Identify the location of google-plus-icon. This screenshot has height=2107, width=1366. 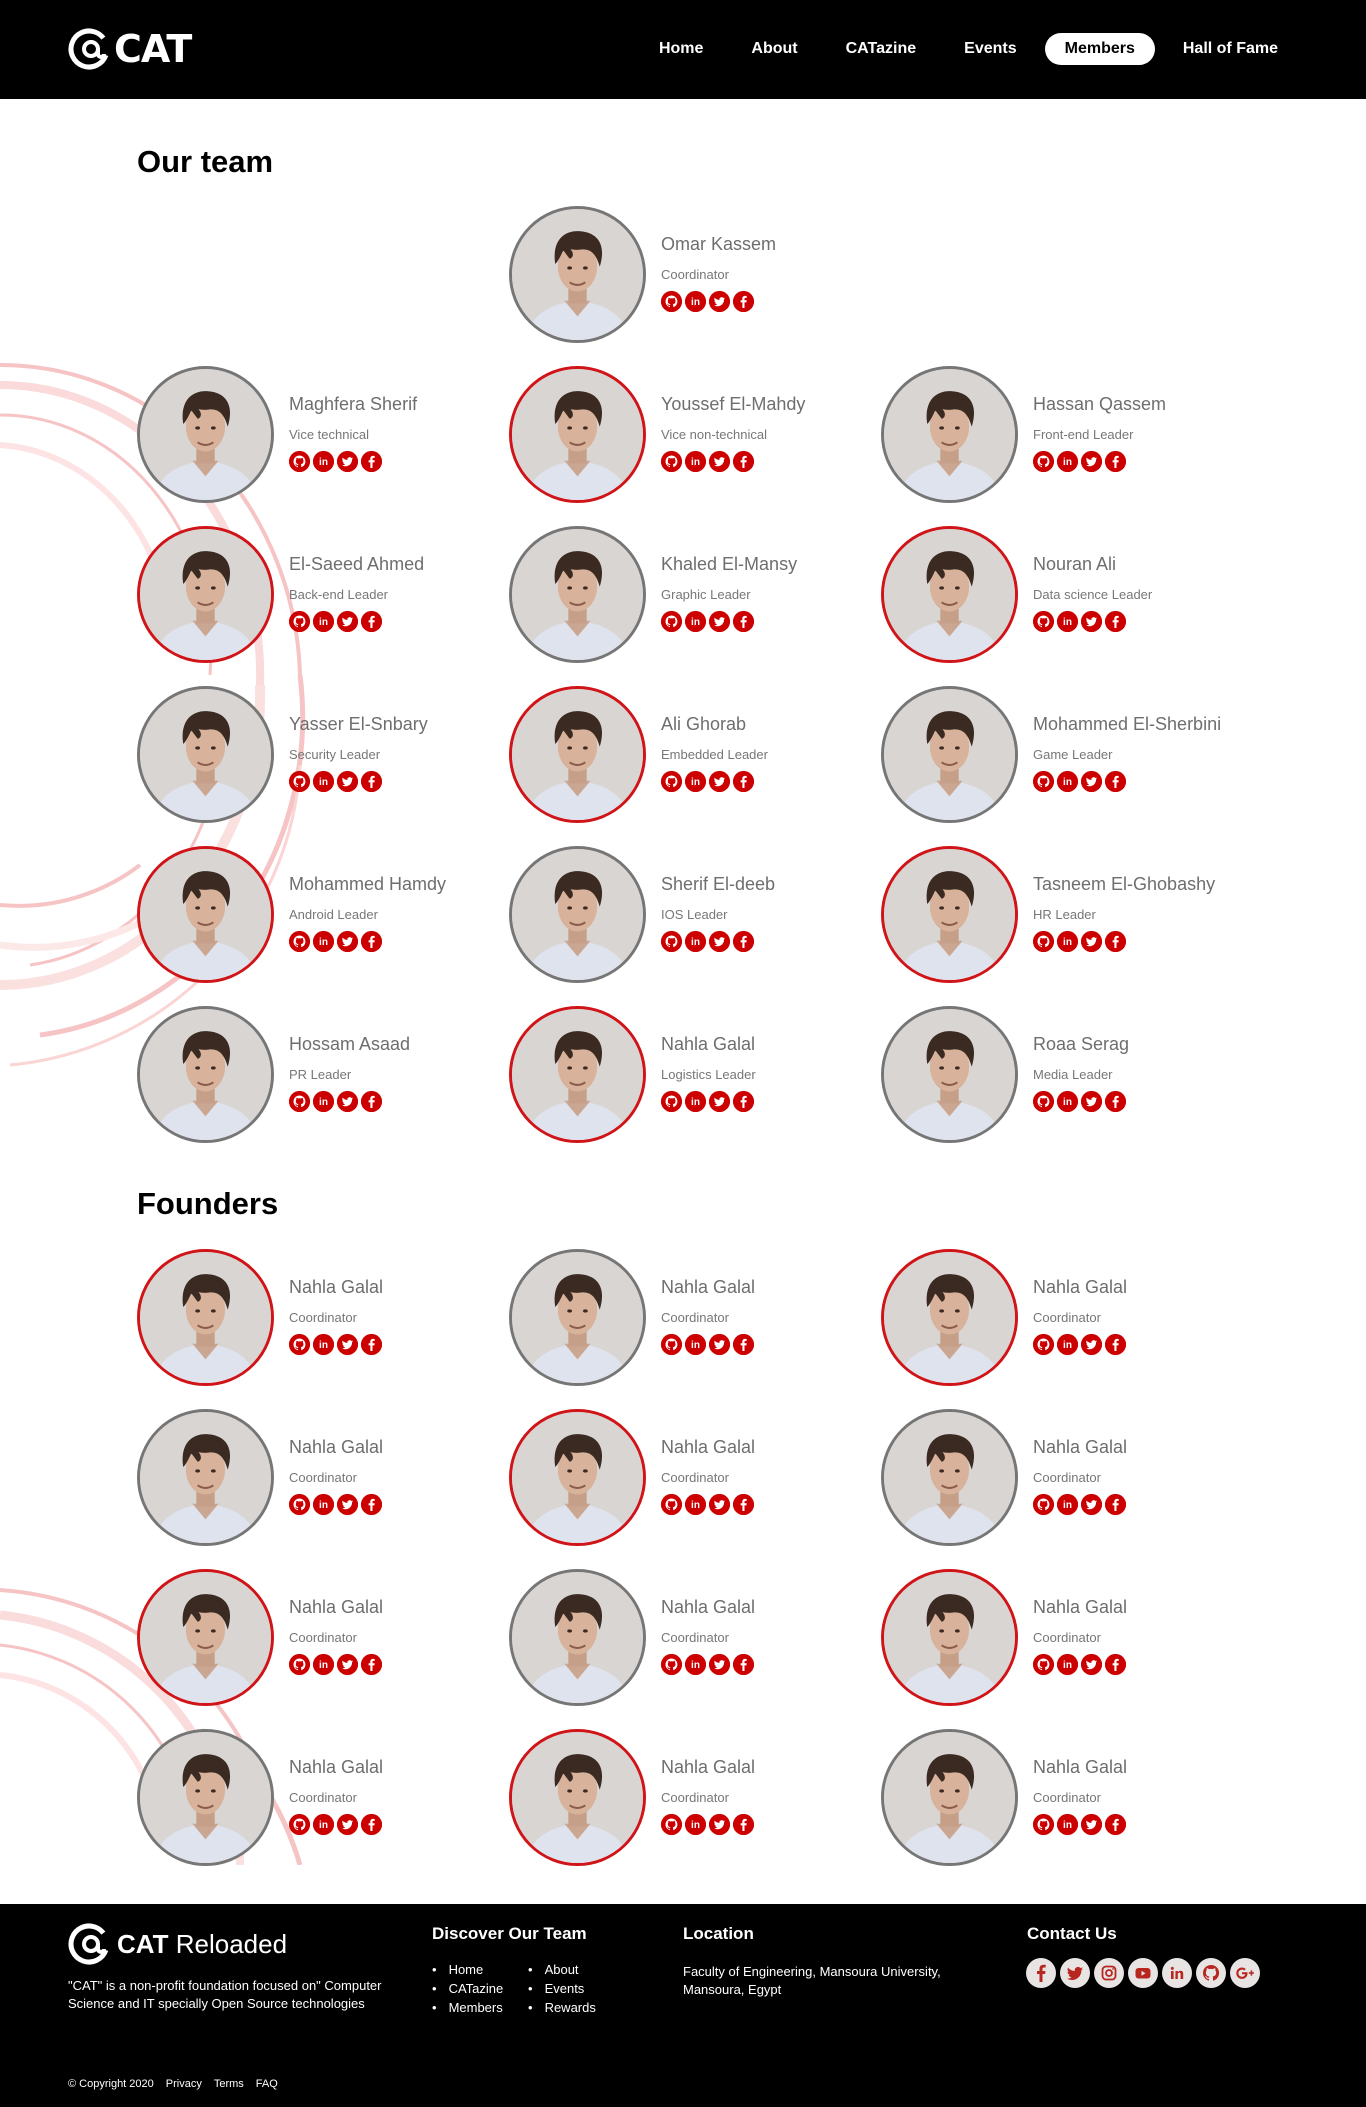
(1245, 1973).